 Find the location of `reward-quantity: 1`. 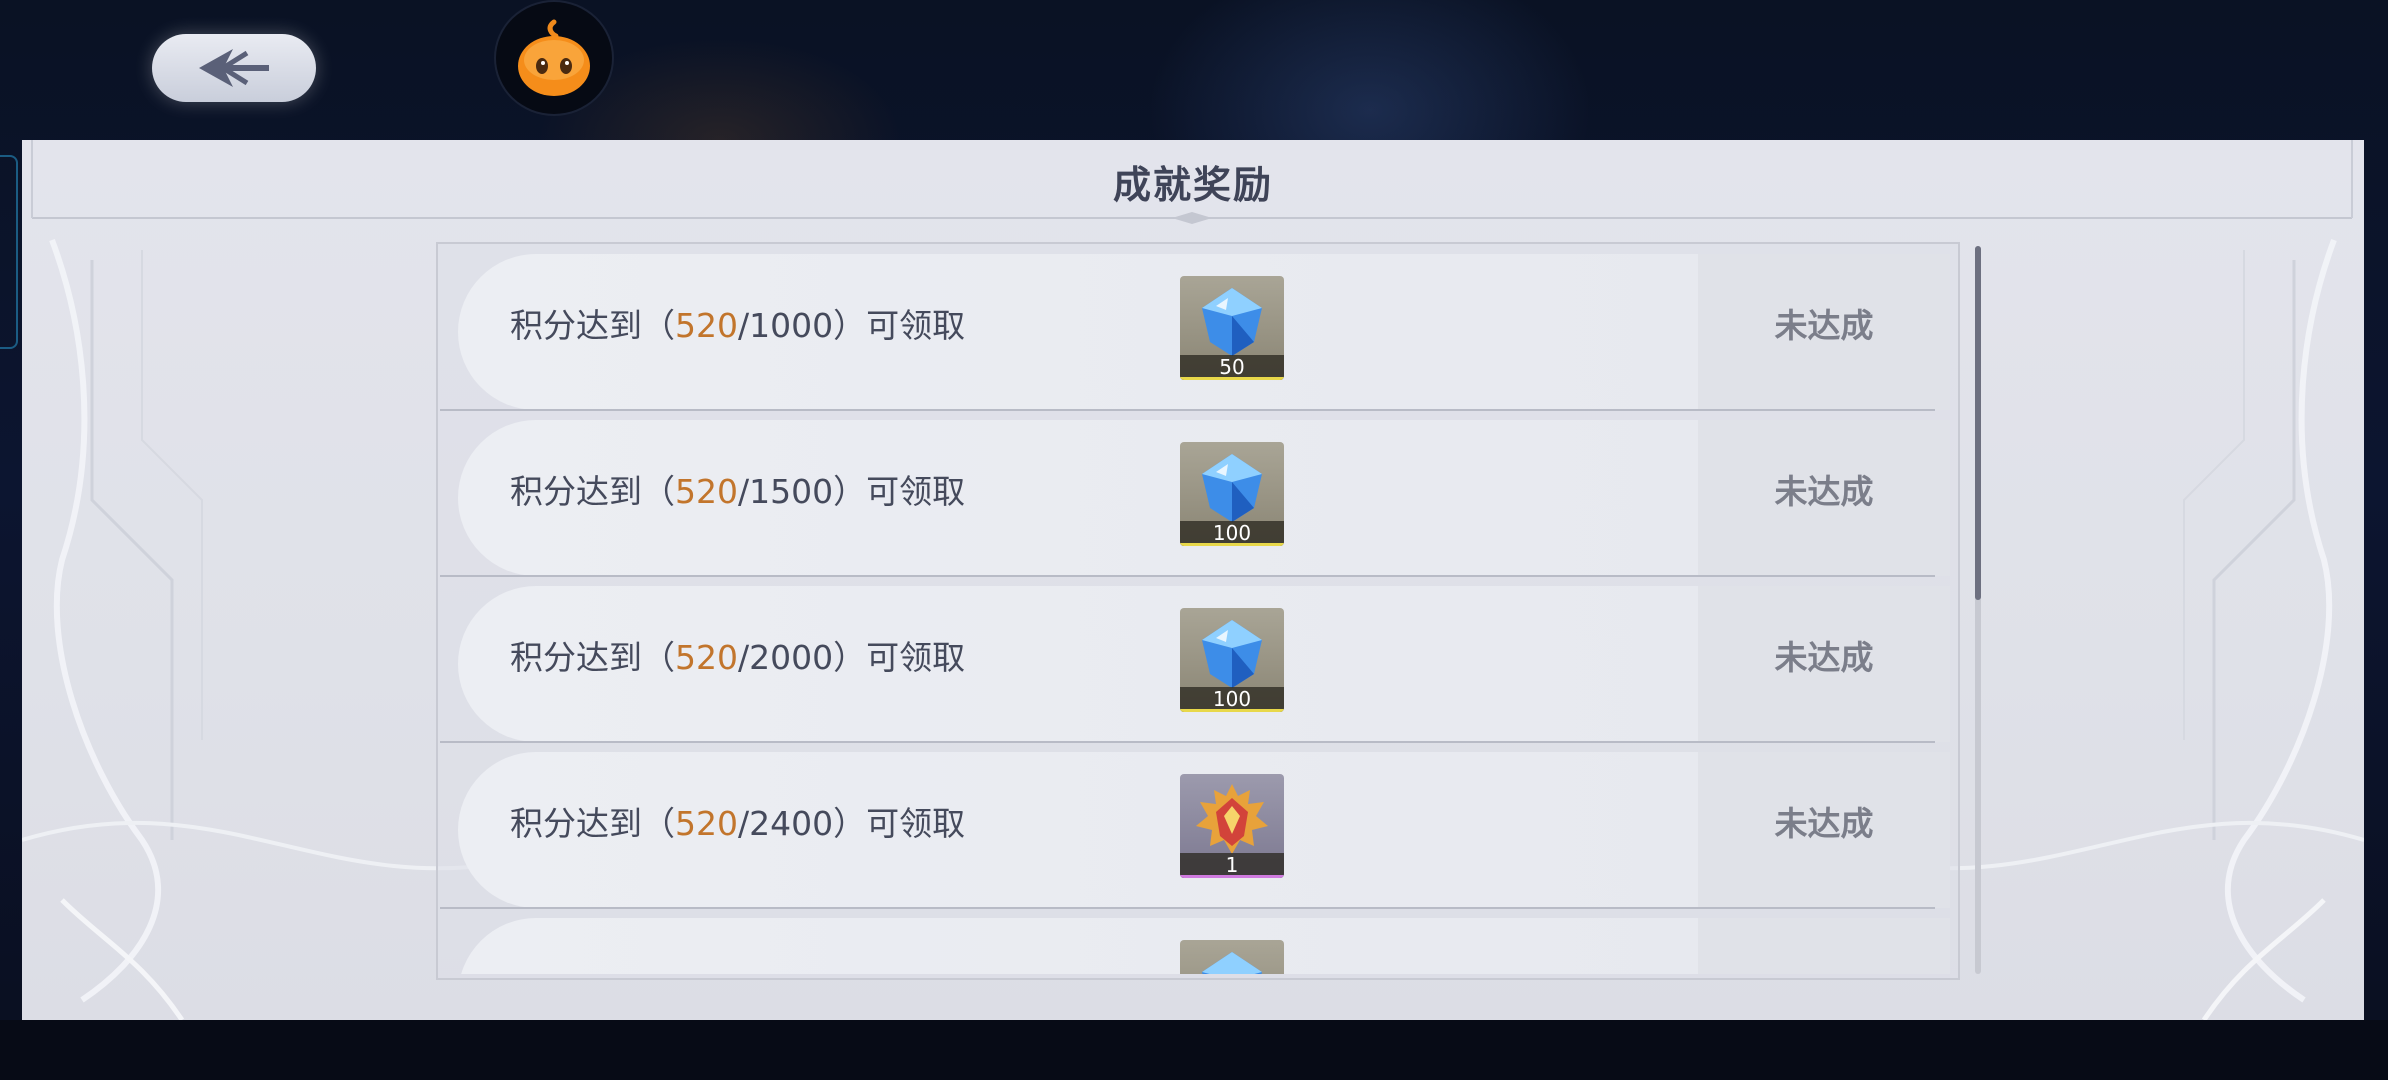

reward-quantity: 1 is located at coordinates (1232, 865).